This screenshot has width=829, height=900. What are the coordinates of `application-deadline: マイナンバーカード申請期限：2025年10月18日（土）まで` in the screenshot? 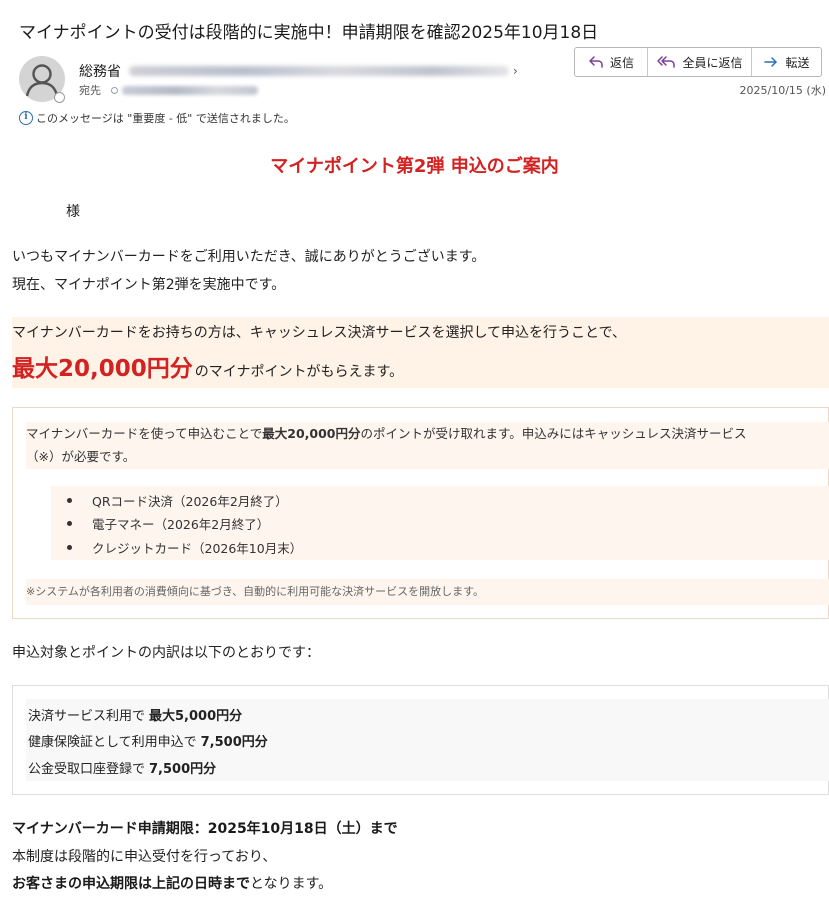 It's located at (205, 829).